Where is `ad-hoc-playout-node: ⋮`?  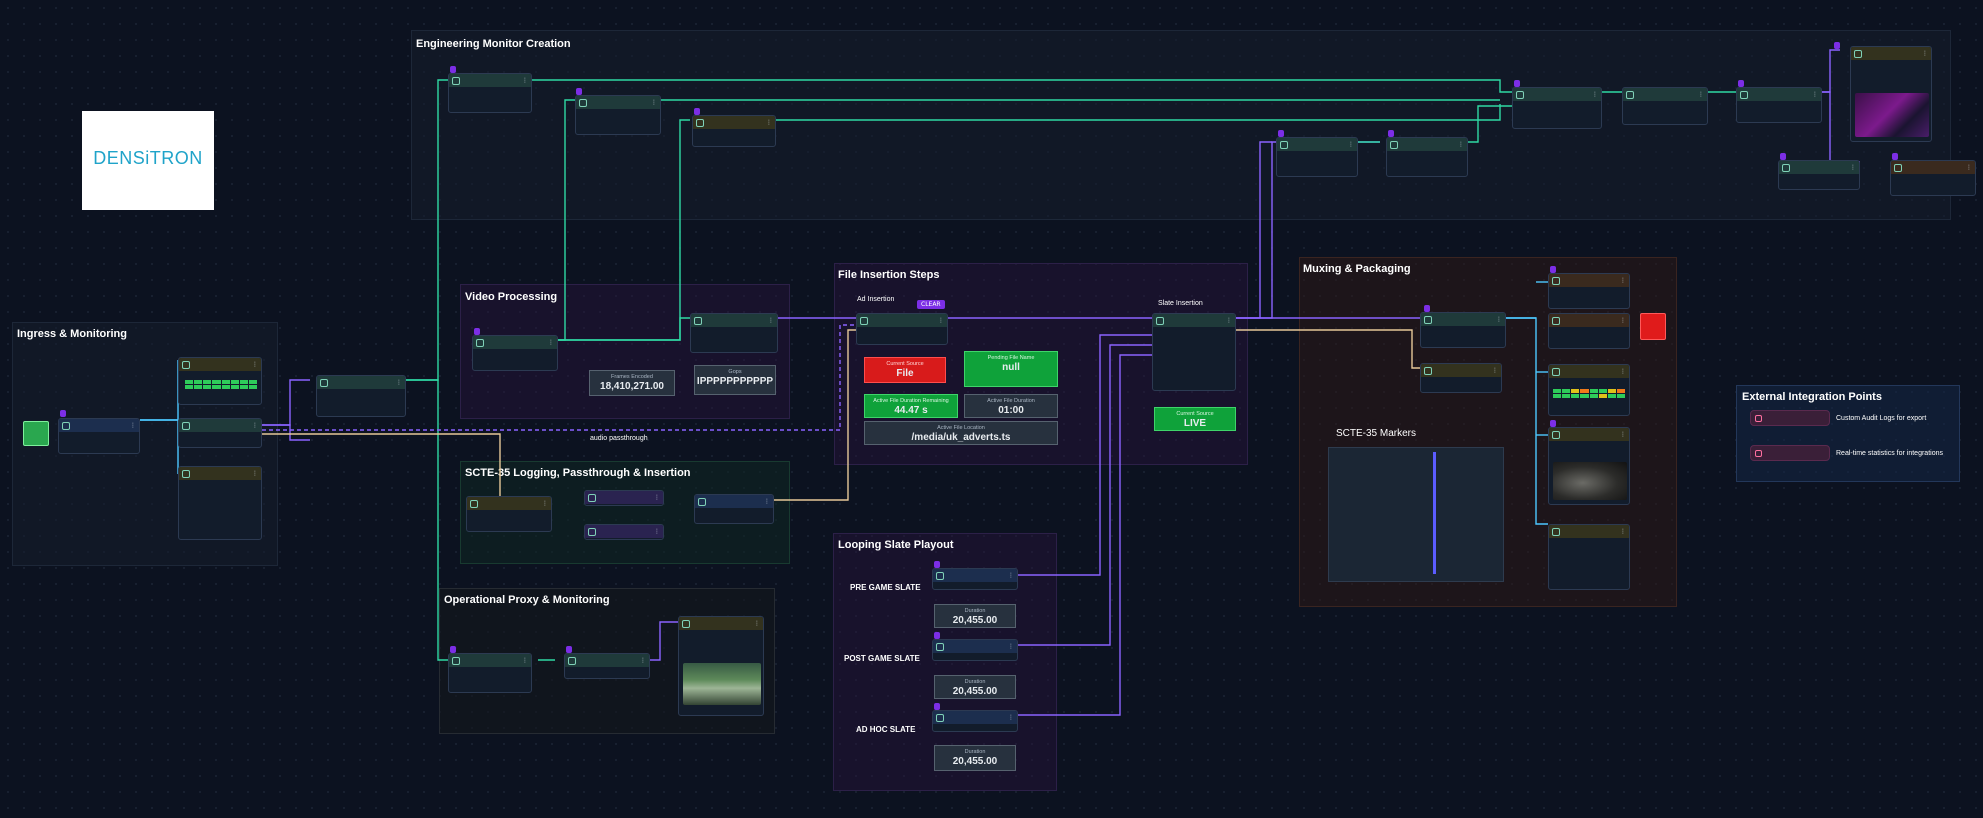 ad-hoc-playout-node: ⋮ is located at coordinates (975, 721).